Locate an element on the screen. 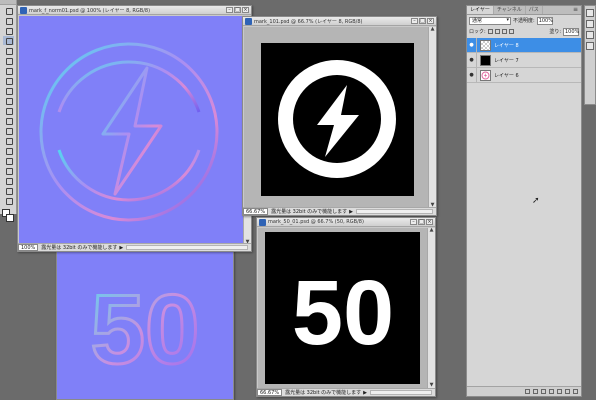 This screenshot has height=400, width=596. lock-all-icon is located at coordinates (511, 31).